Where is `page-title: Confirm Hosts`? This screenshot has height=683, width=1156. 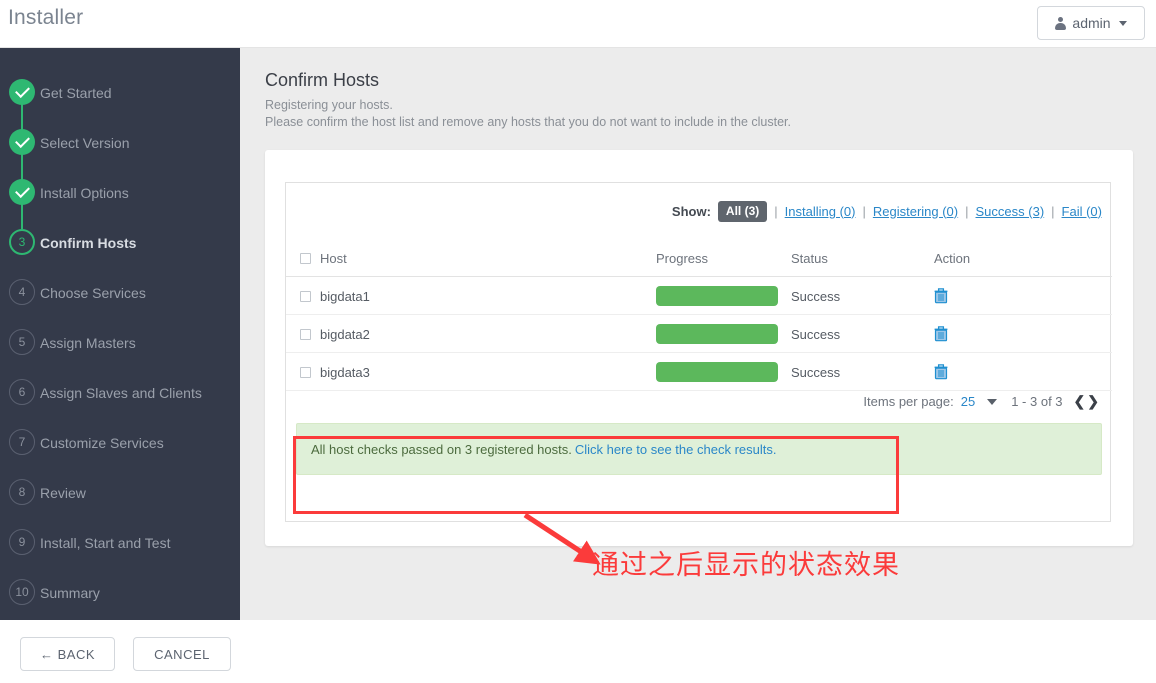 page-title: Confirm Hosts is located at coordinates (322, 80).